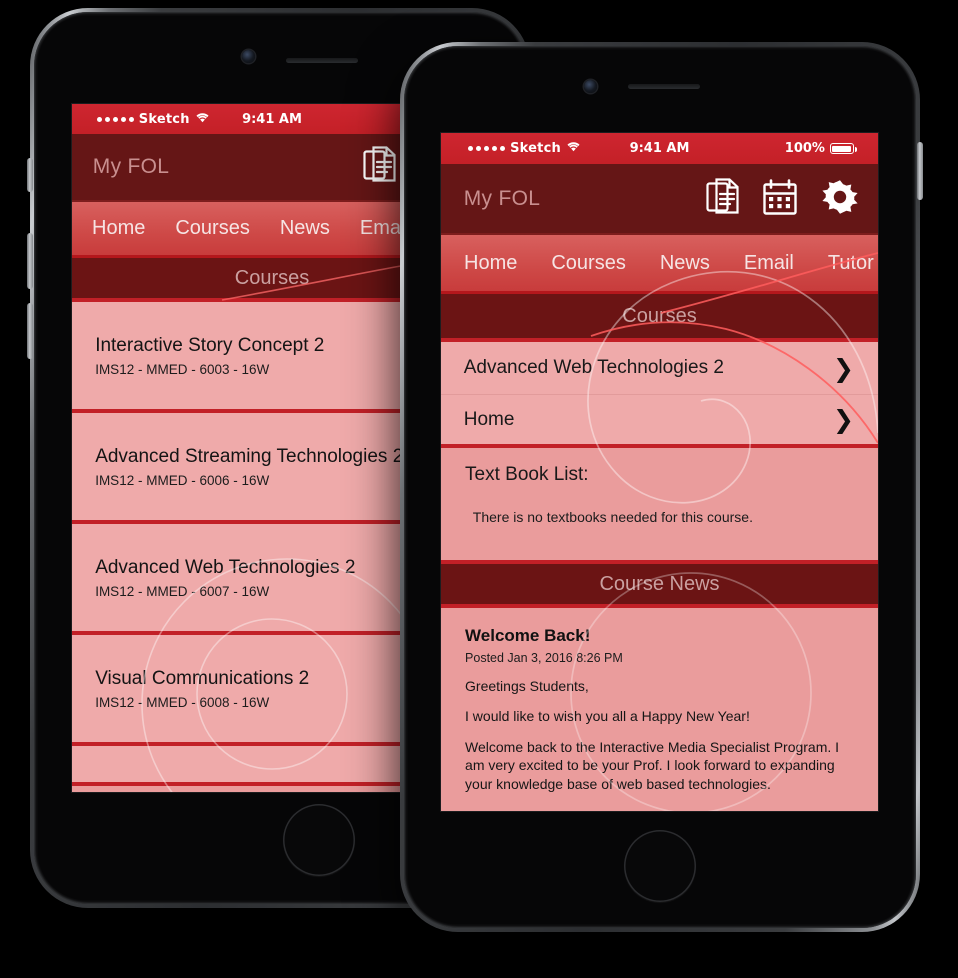 The width and height of the screenshot is (958, 978). I want to click on back-course-code-0: IMS12 - MMED - 6003 - 16W, so click(182, 369).